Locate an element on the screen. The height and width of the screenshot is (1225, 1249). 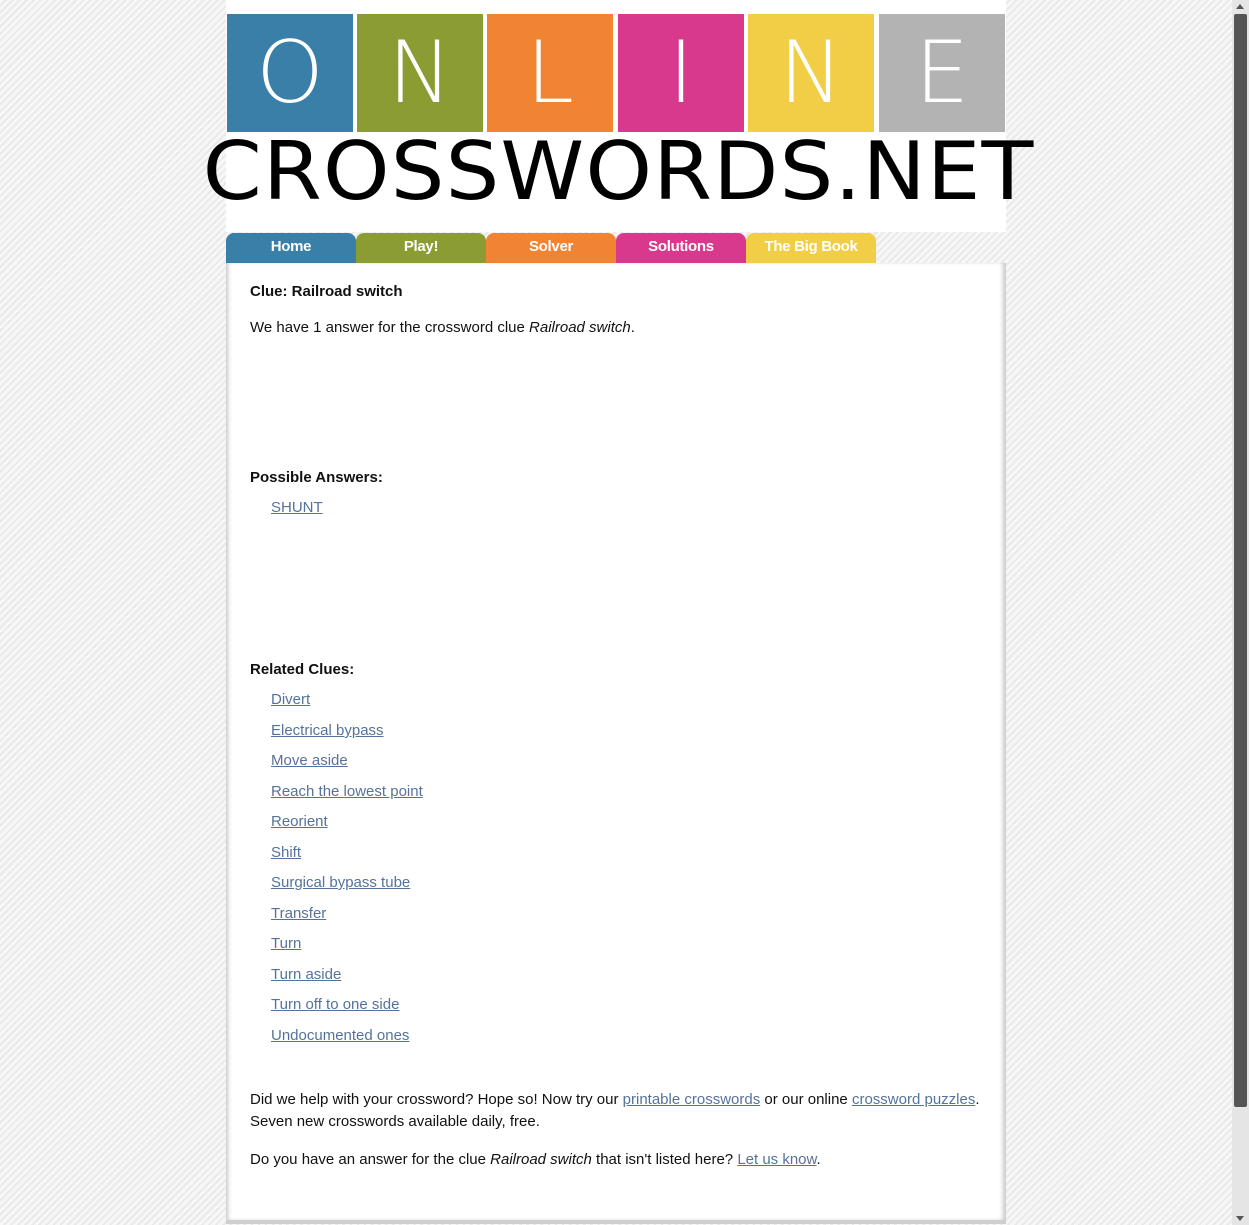
logo-letter: O is located at coordinates (290, 73).